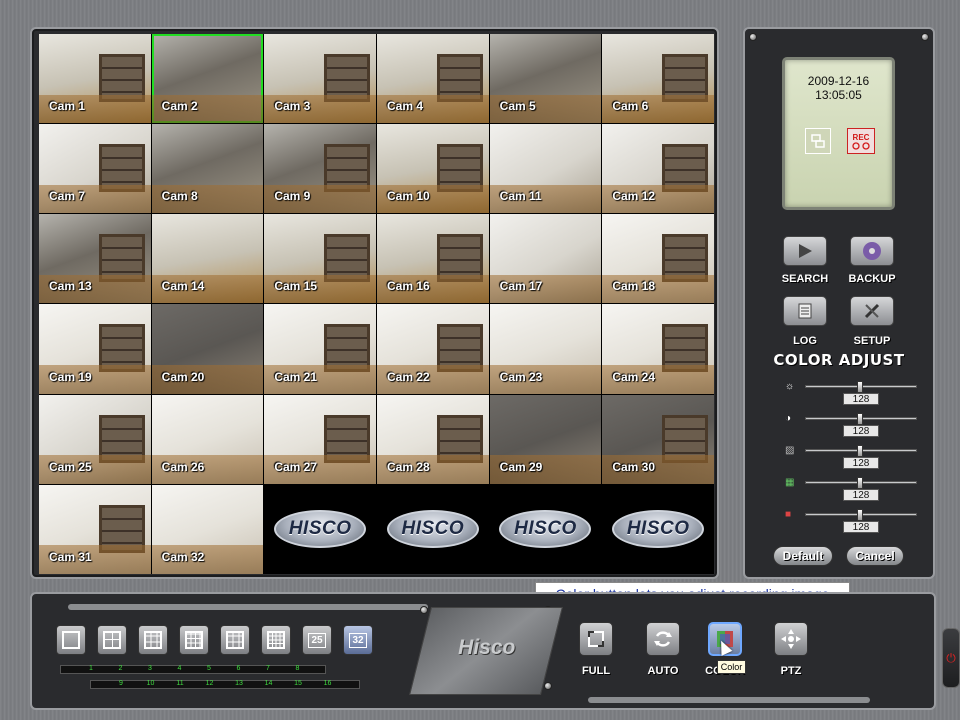 This screenshot has height=720, width=960. Describe the element at coordinates (408, 376) in the screenshot. I see `camera-label: Cam 22` at that location.